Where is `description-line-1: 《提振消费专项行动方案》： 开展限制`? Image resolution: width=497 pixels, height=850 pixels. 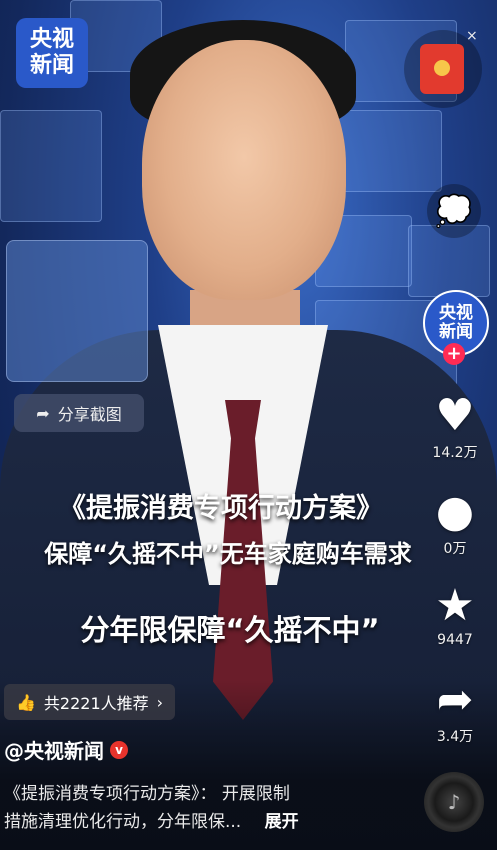 description-line-1: 《提振消费专项行动方案》： 开展限制 is located at coordinates (147, 794).